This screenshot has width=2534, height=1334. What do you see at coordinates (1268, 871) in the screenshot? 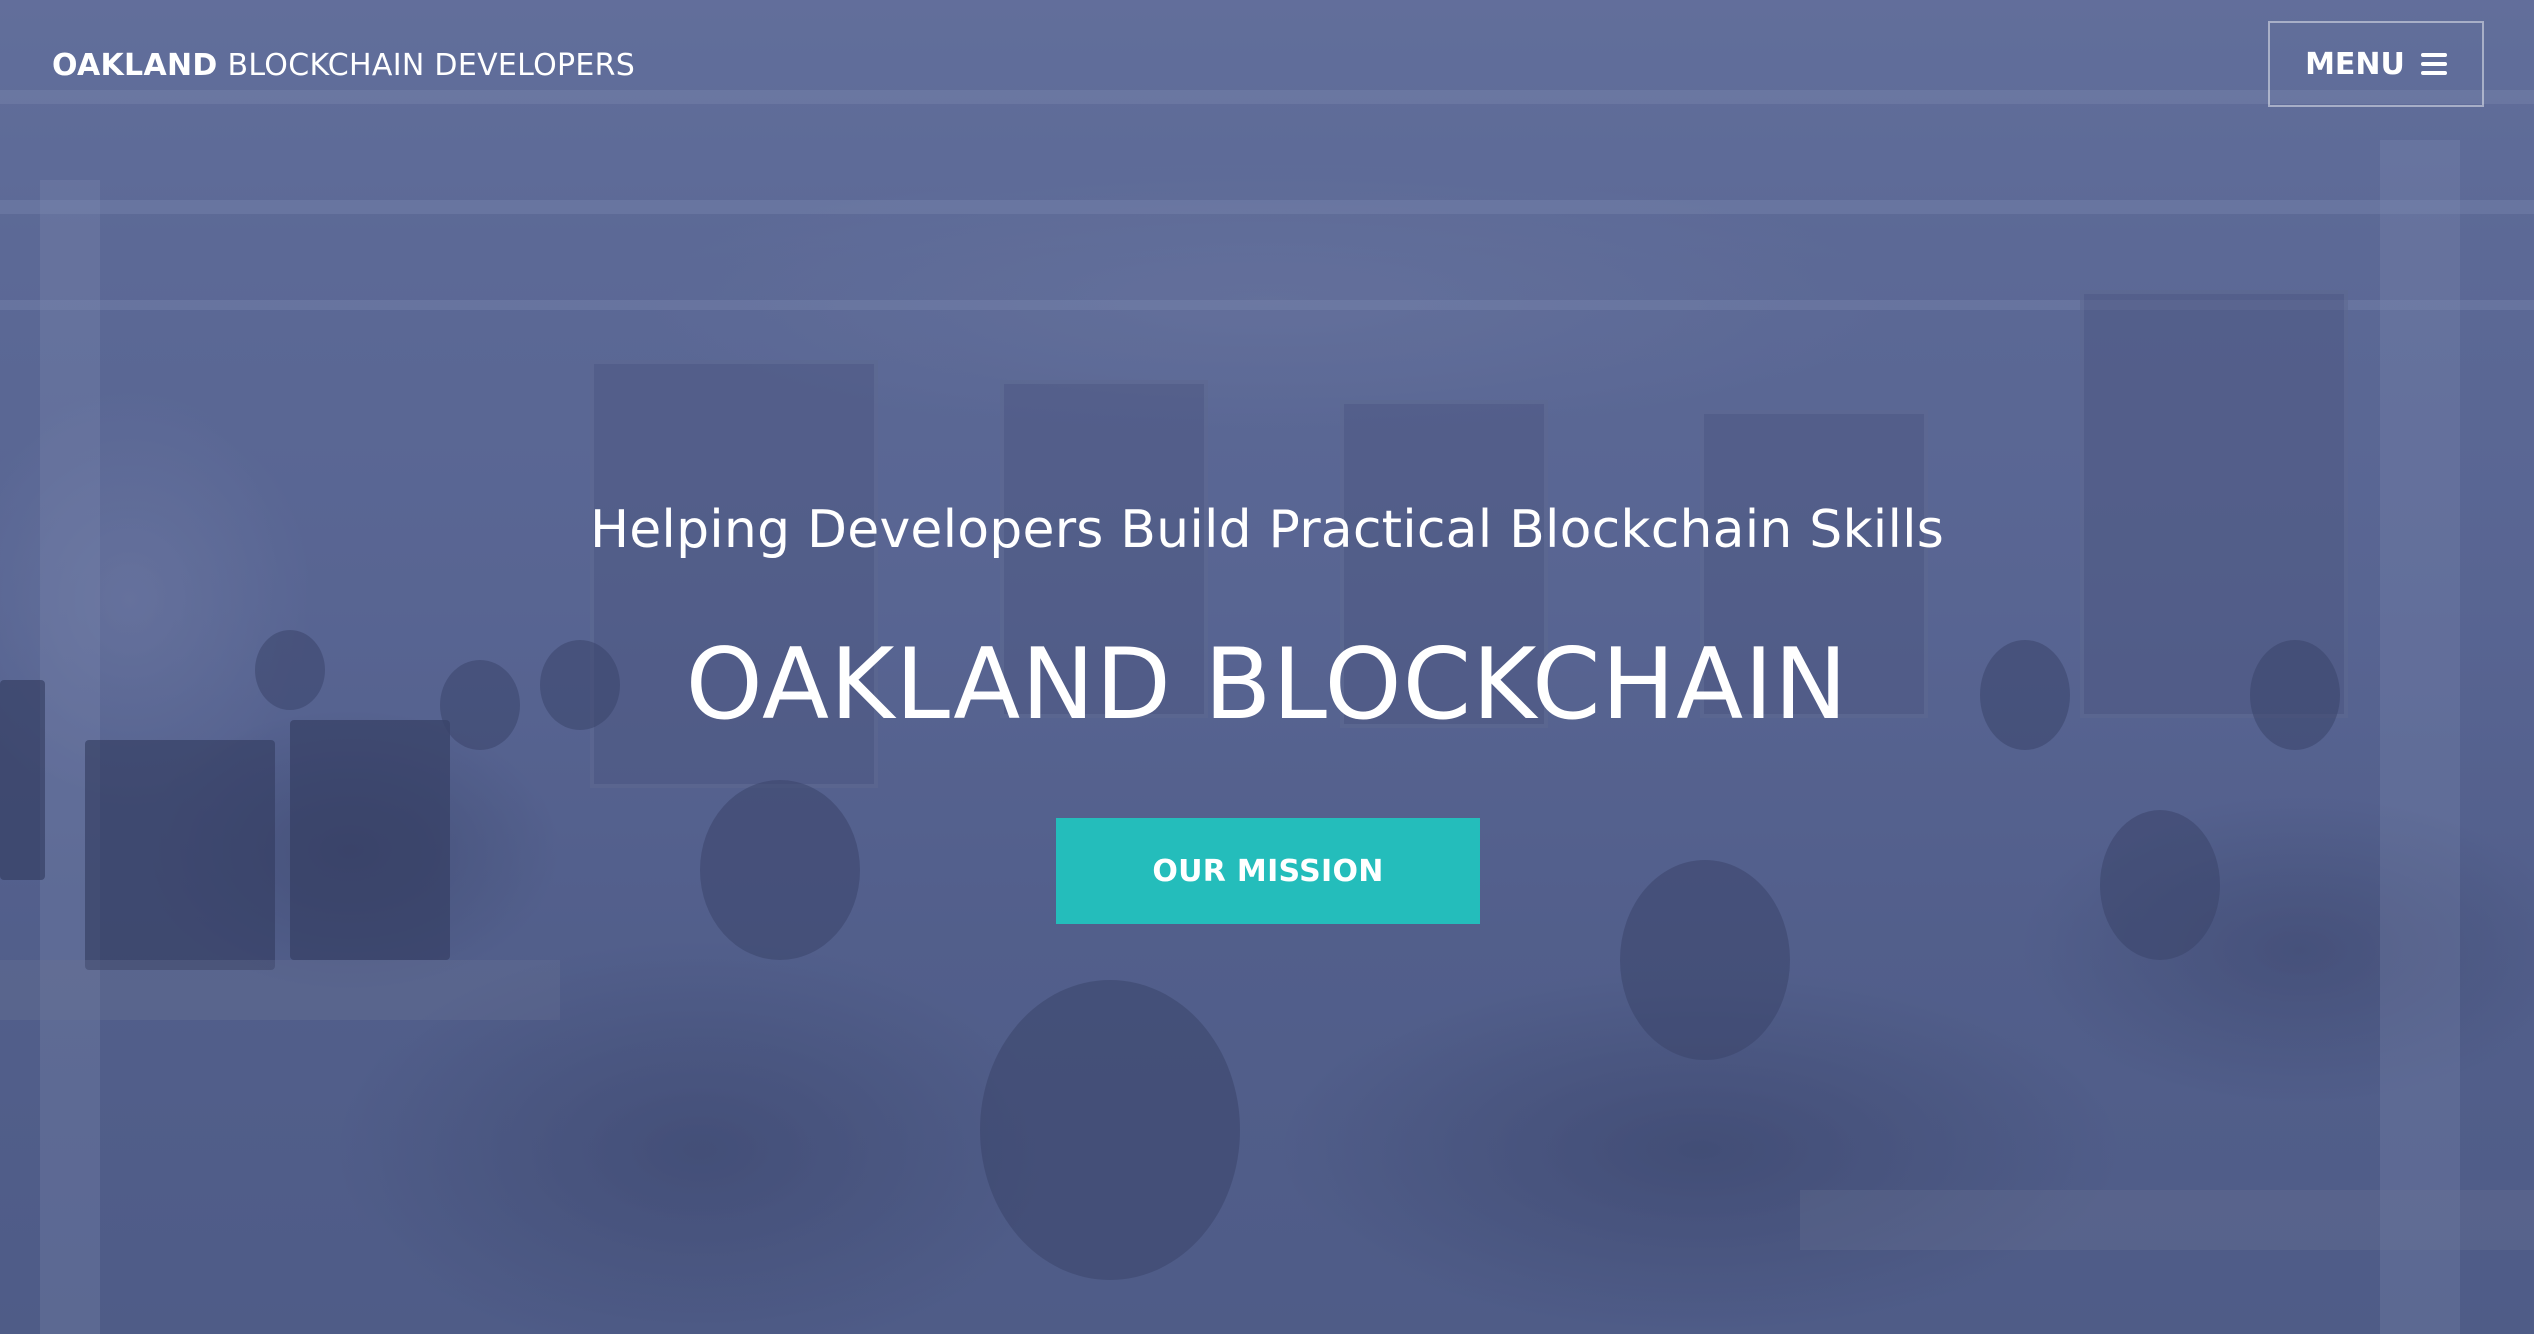
I see `our-mission-button: OUR MISSION` at bounding box center [1268, 871].